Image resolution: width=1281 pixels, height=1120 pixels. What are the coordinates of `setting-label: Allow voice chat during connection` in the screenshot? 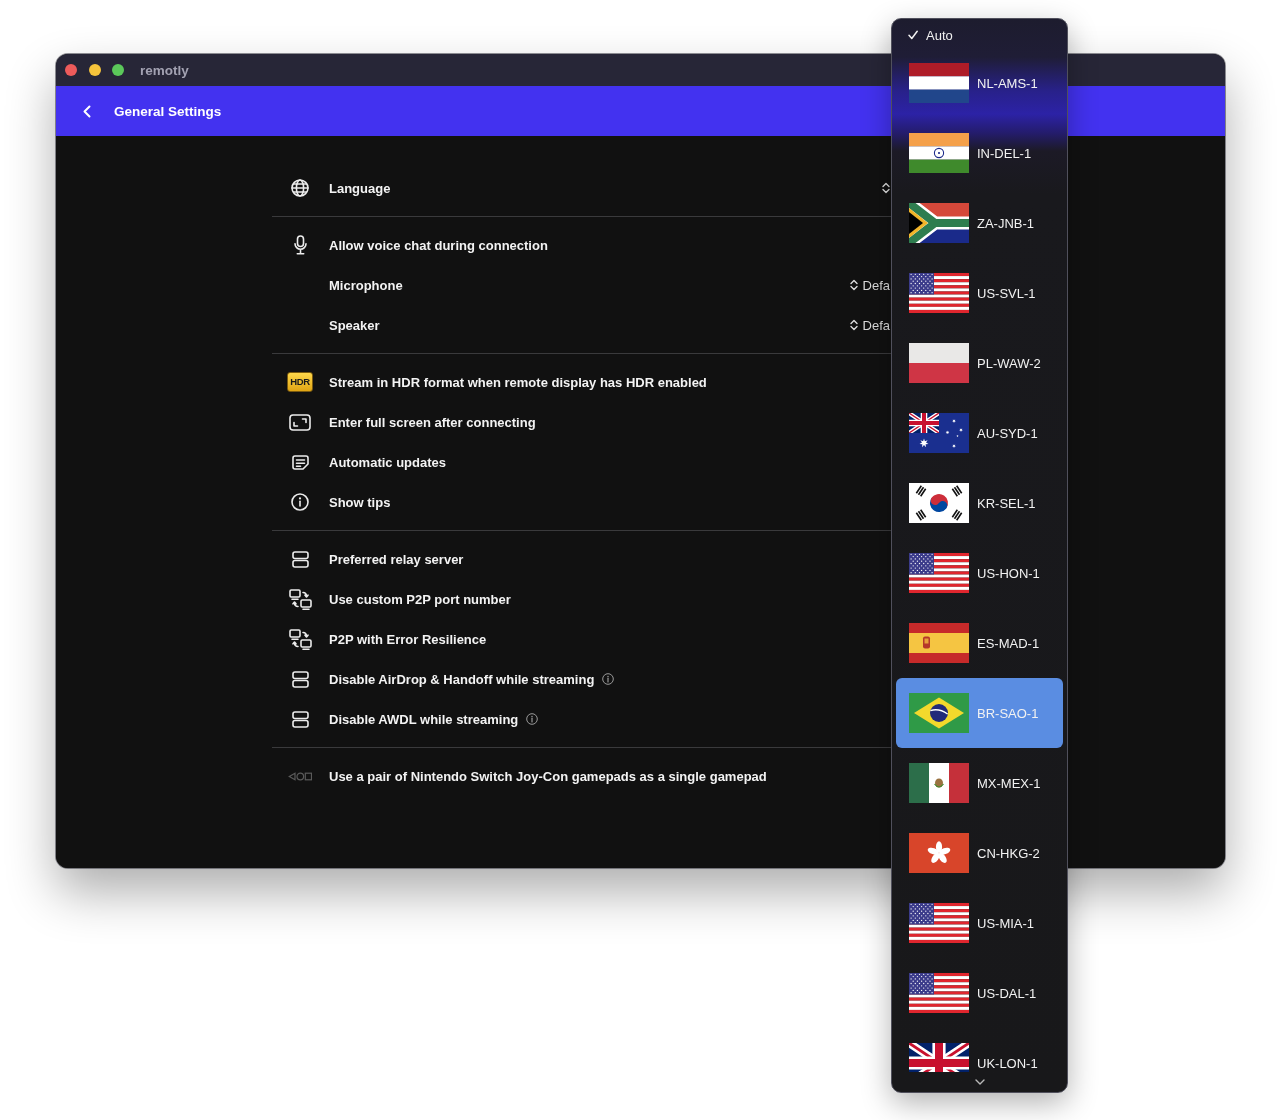 It's located at (438, 245).